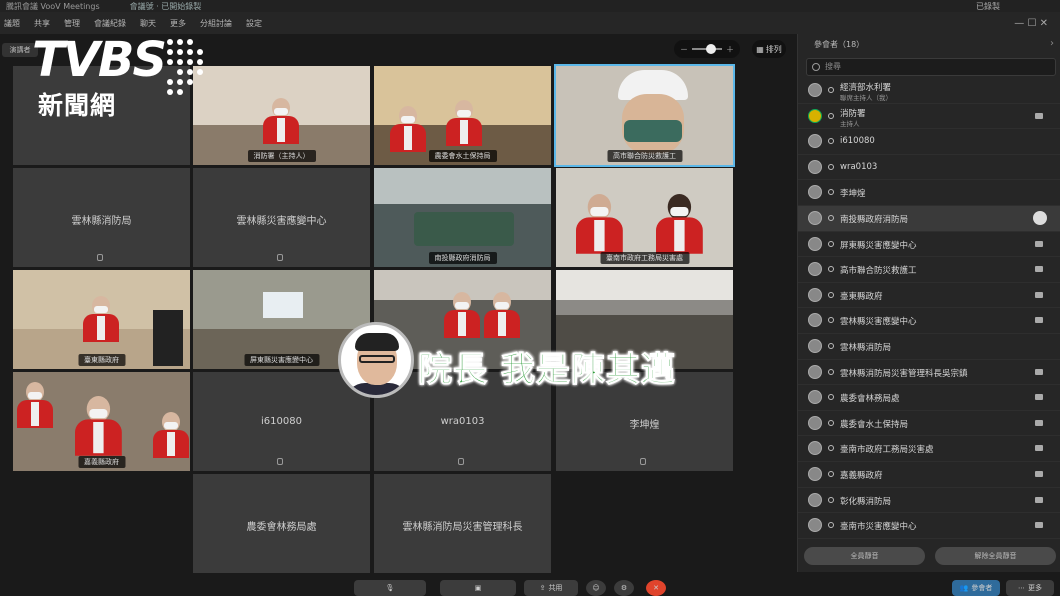  I want to click on share-button: ⇪ 共用, so click(551, 588).